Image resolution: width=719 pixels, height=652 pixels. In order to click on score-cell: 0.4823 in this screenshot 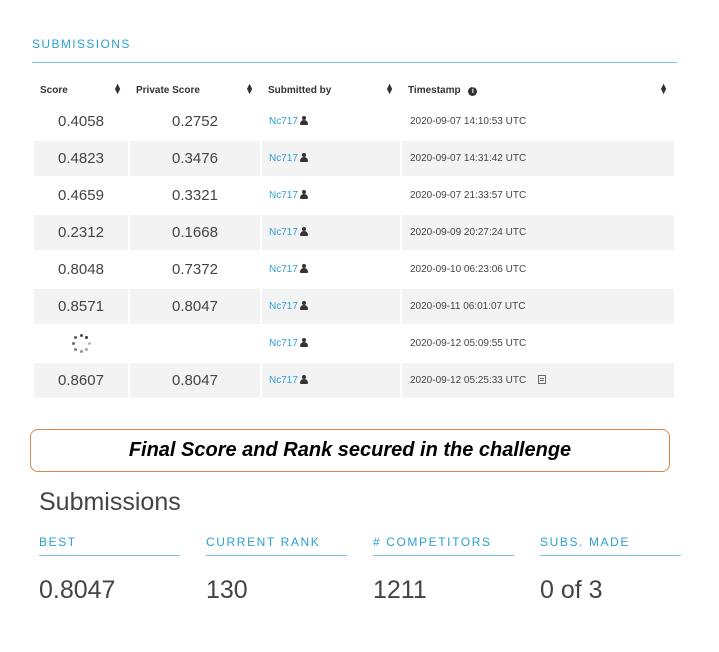, I will do `click(81, 158)`.